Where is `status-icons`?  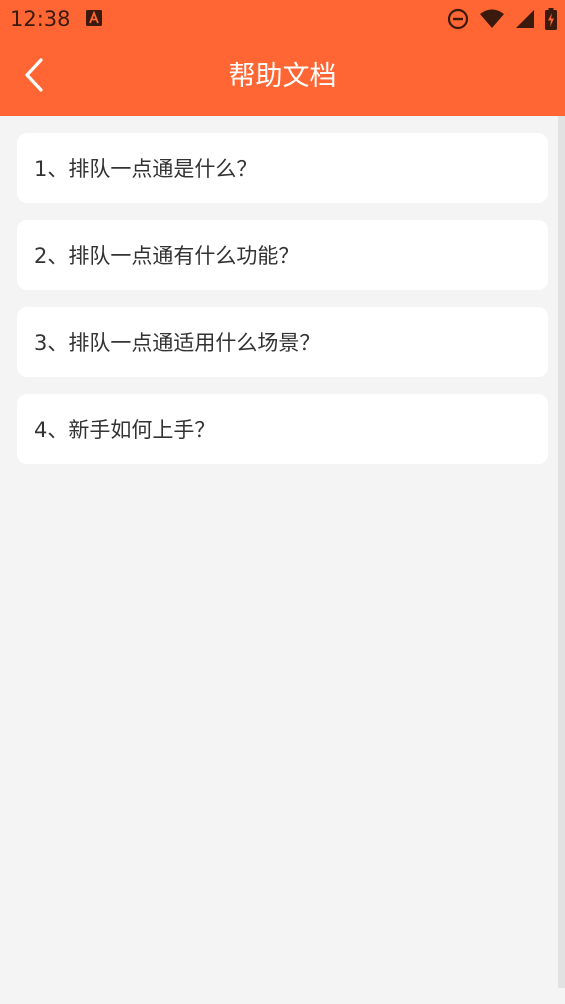
status-icons is located at coordinates (502, 19).